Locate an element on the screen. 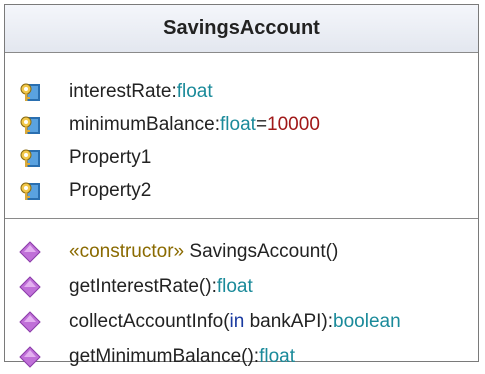 The width and height of the screenshot is (485, 374). attribute-row: Property2 is located at coordinates (241, 190).